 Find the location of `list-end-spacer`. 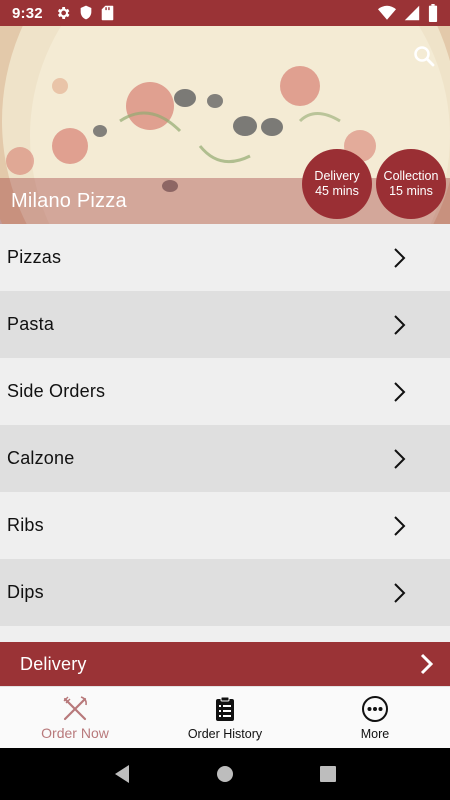

list-end-spacer is located at coordinates (225, 634).